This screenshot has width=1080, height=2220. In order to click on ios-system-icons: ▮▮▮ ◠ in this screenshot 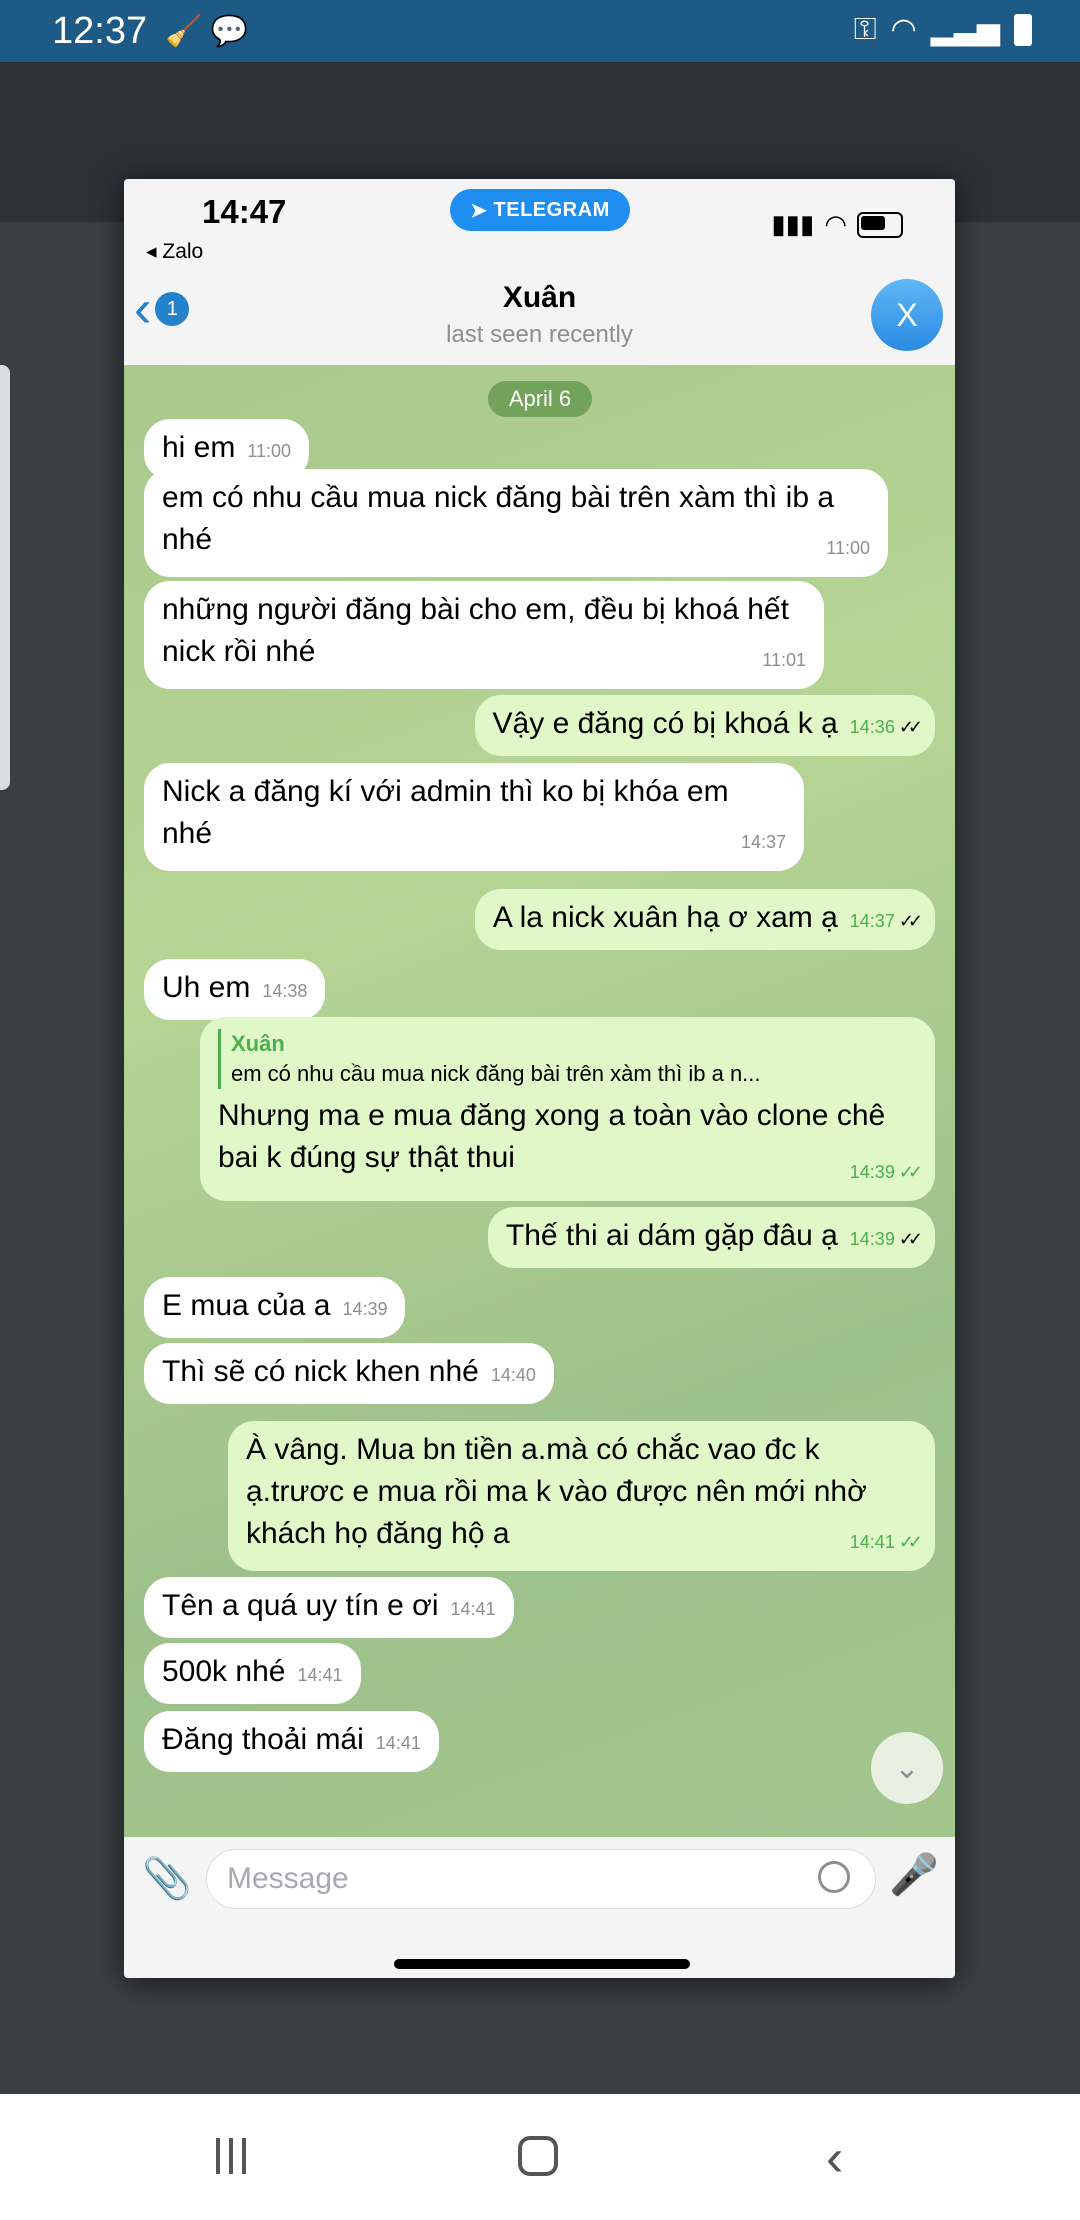, I will do `click(837, 224)`.